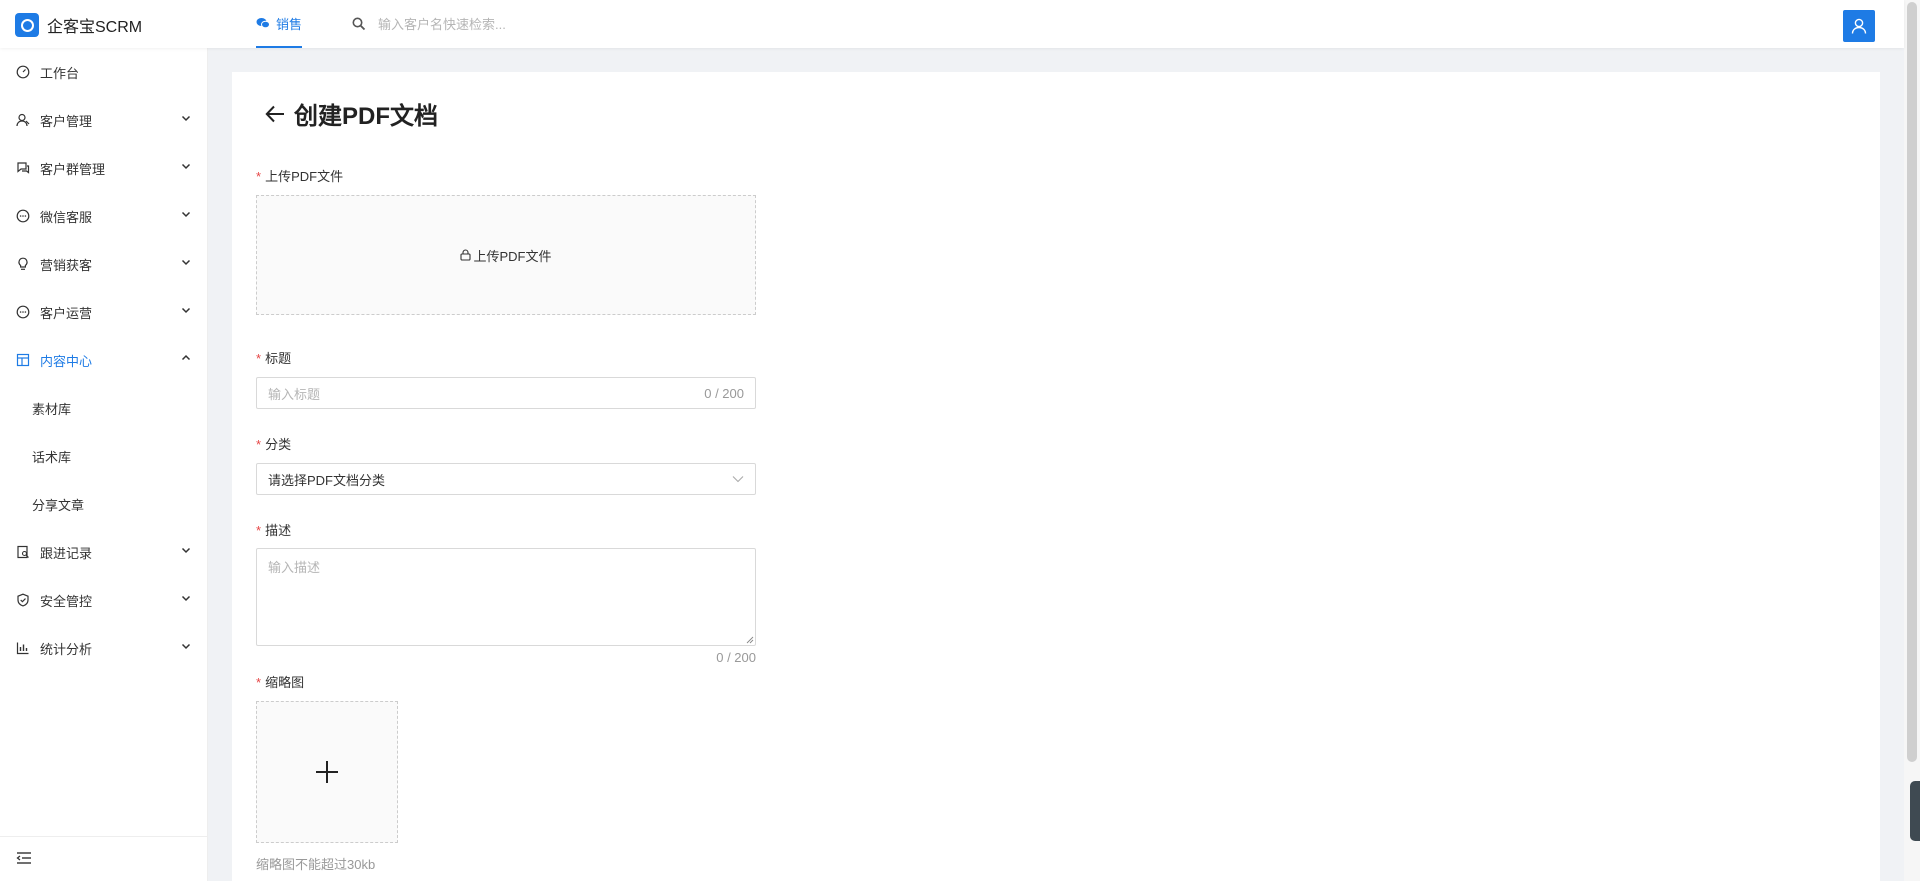  I want to click on chart-icon, so click(22, 648).